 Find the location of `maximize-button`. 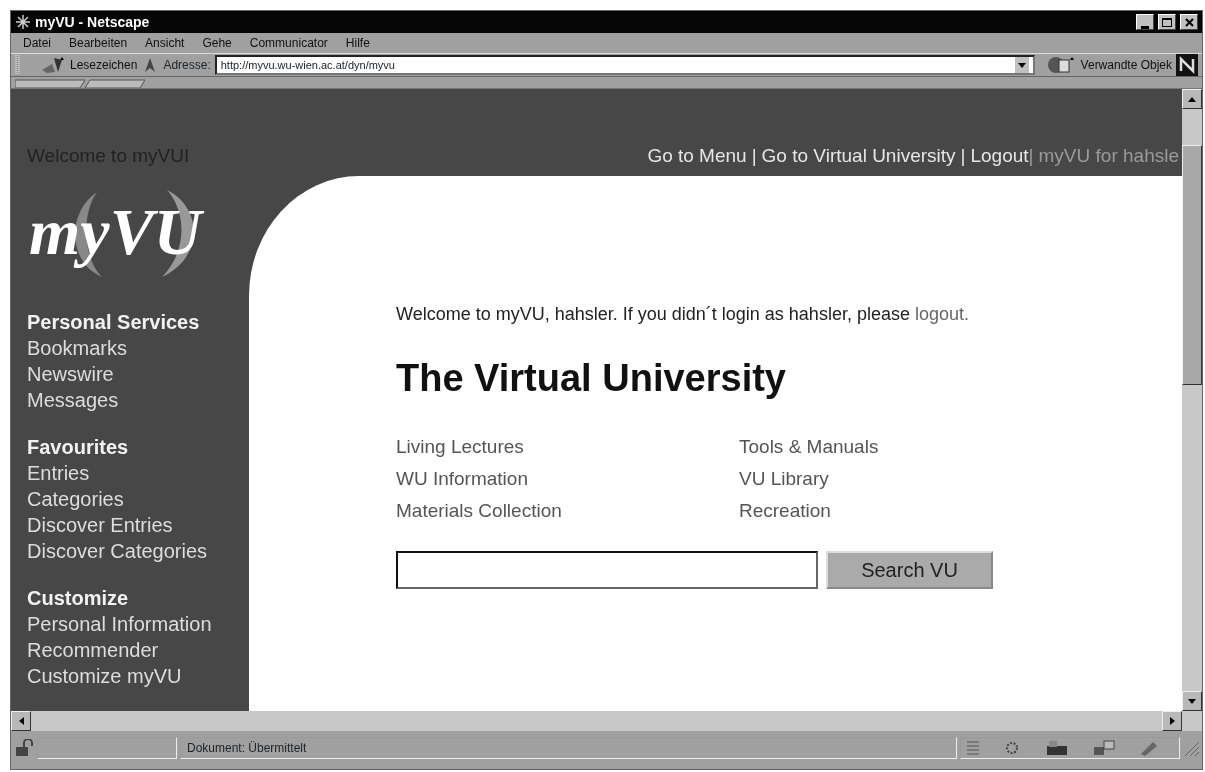

maximize-button is located at coordinates (1167, 22).